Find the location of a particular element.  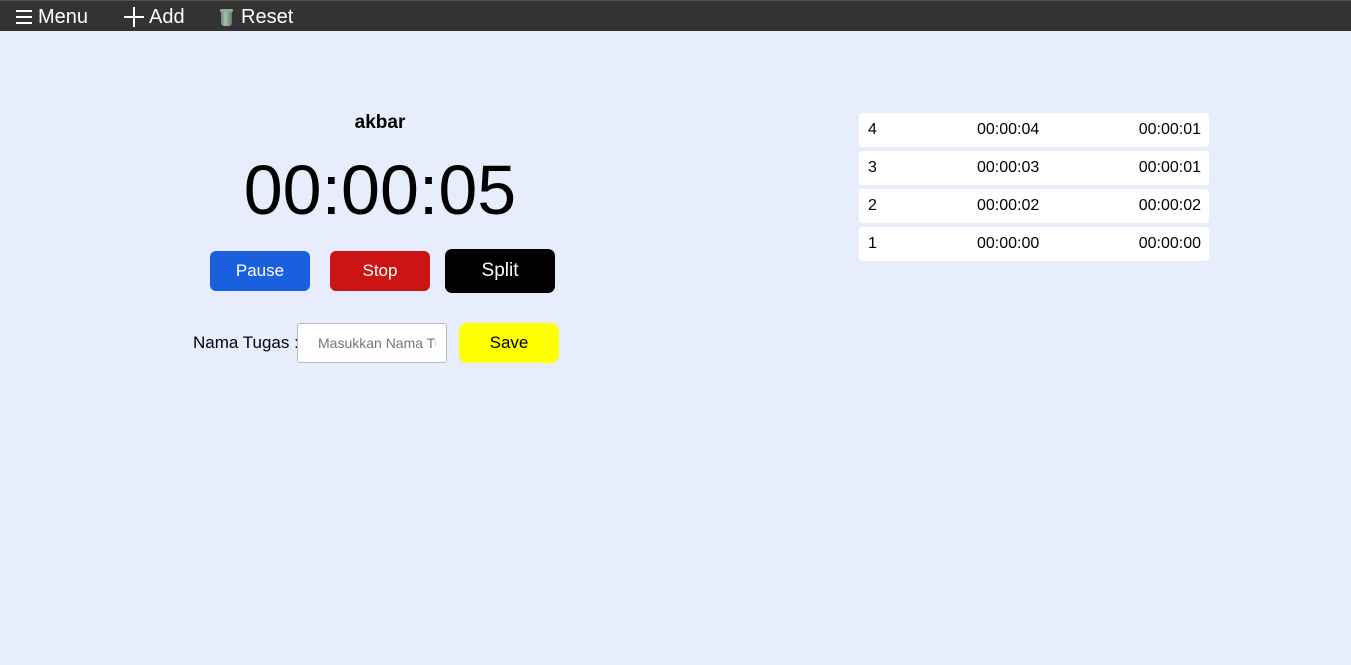

reset-label: Reset is located at coordinates (267, 16).